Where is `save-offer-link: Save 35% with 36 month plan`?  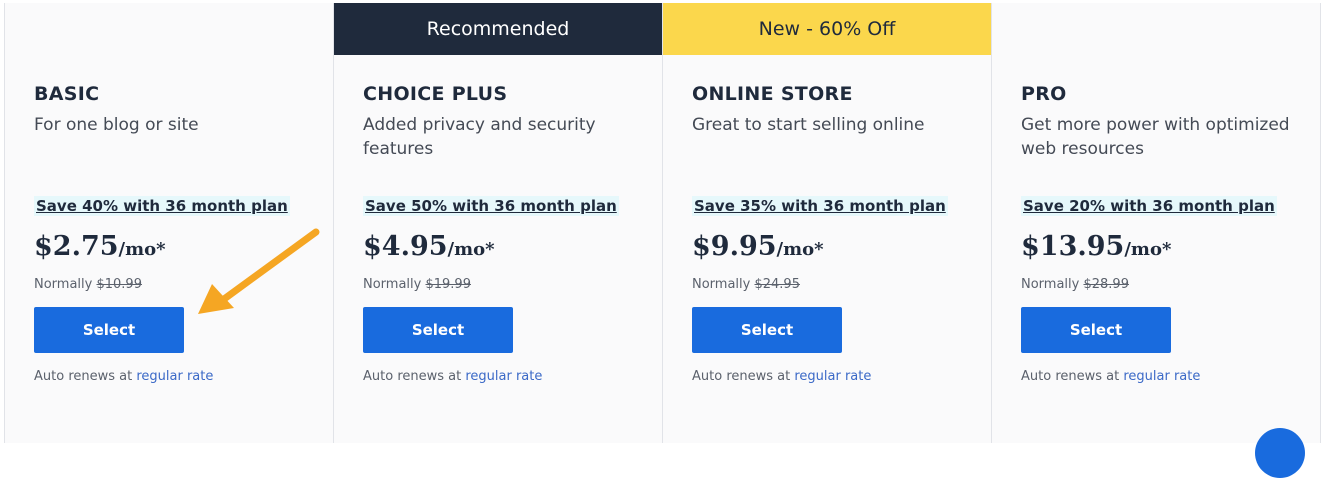
save-offer-link: Save 35% with 36 month plan is located at coordinates (820, 206).